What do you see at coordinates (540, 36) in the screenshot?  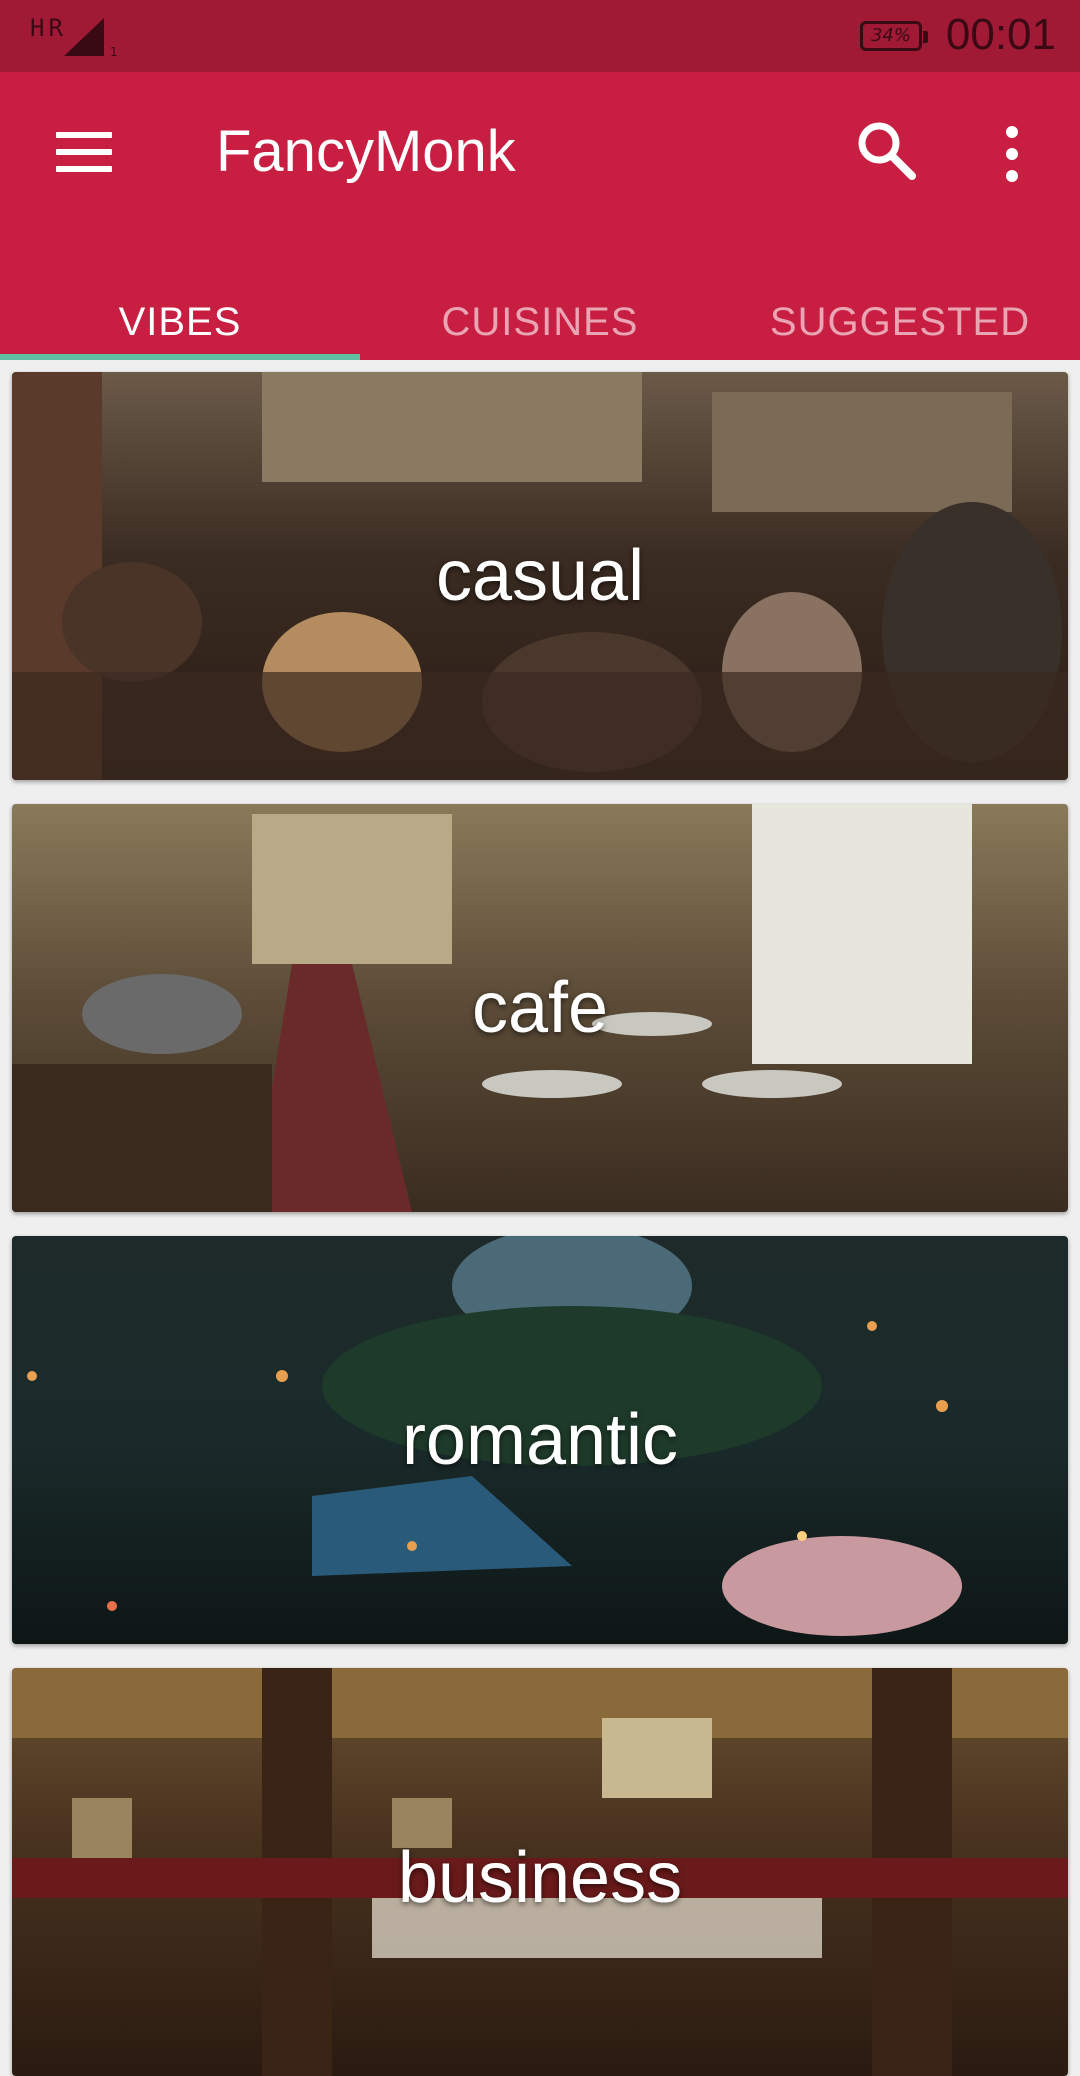 I see `status-bar: HR 1 34% 00:01` at bounding box center [540, 36].